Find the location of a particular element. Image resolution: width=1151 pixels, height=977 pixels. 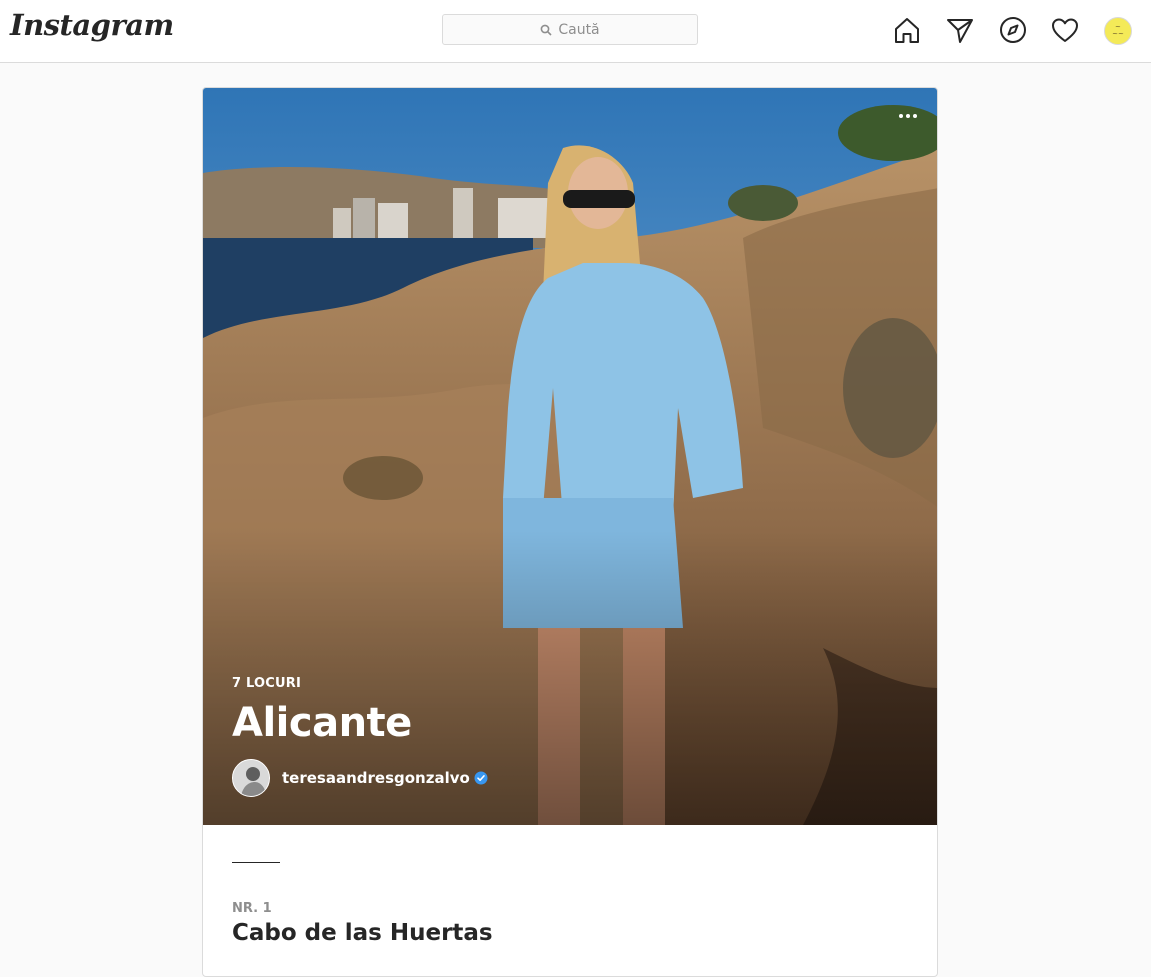

activity-heart-icon is located at coordinates (1065, 30).